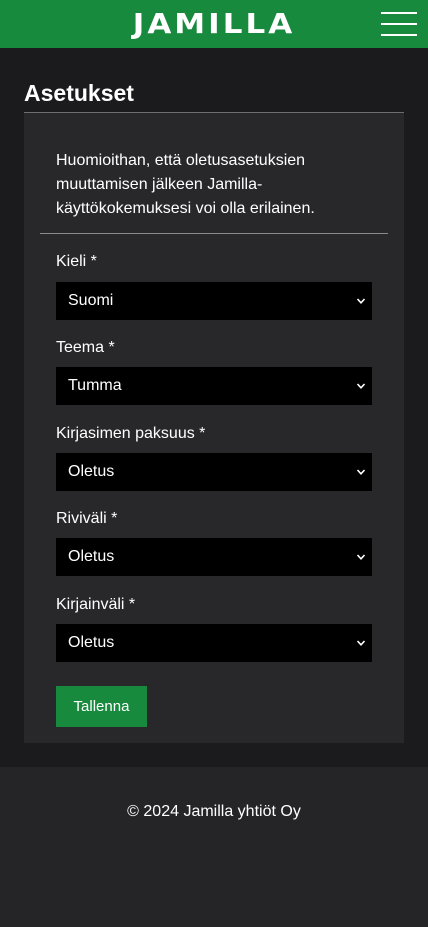 This screenshot has height=927, width=428. I want to click on jamilla-logo: JAMILLA, so click(214, 23).